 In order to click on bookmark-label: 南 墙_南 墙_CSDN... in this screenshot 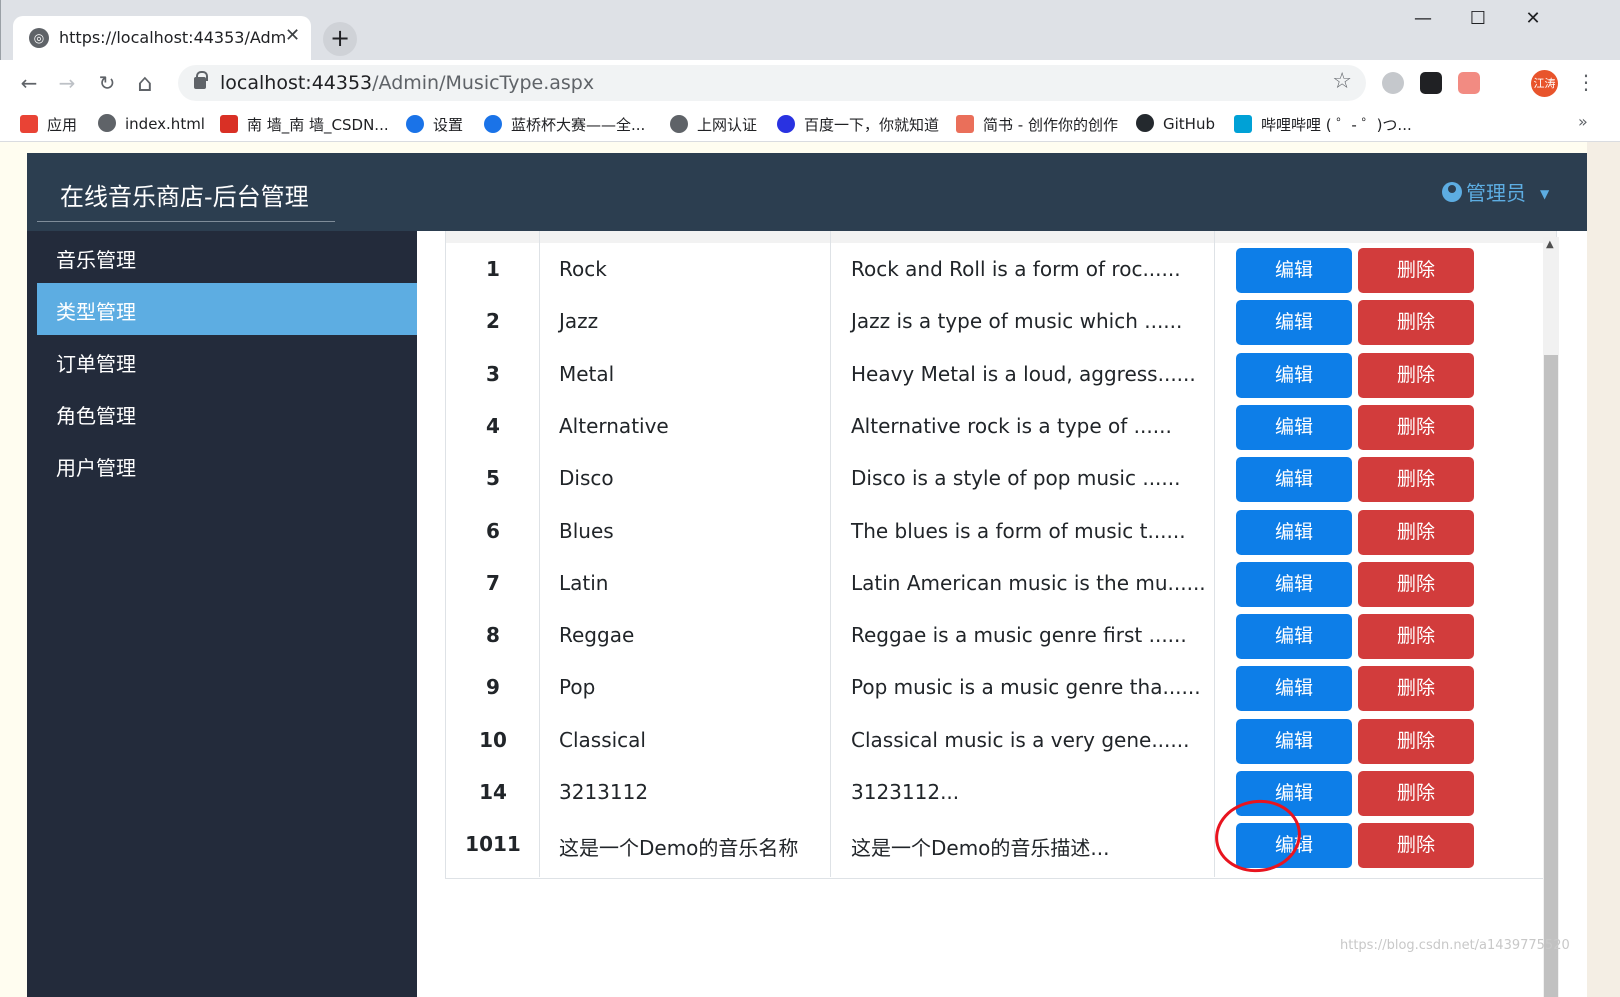, I will do `click(318, 125)`.